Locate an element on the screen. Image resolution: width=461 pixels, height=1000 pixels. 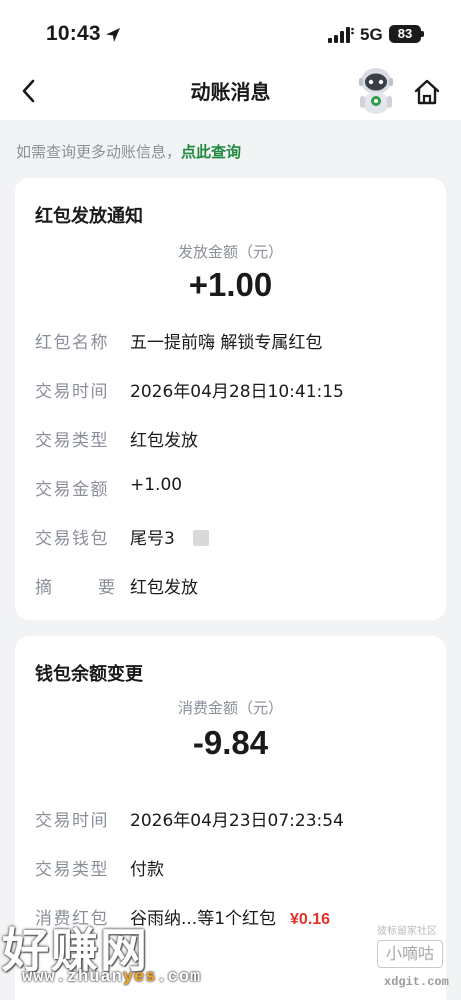
signal-icon is located at coordinates (341, 35).